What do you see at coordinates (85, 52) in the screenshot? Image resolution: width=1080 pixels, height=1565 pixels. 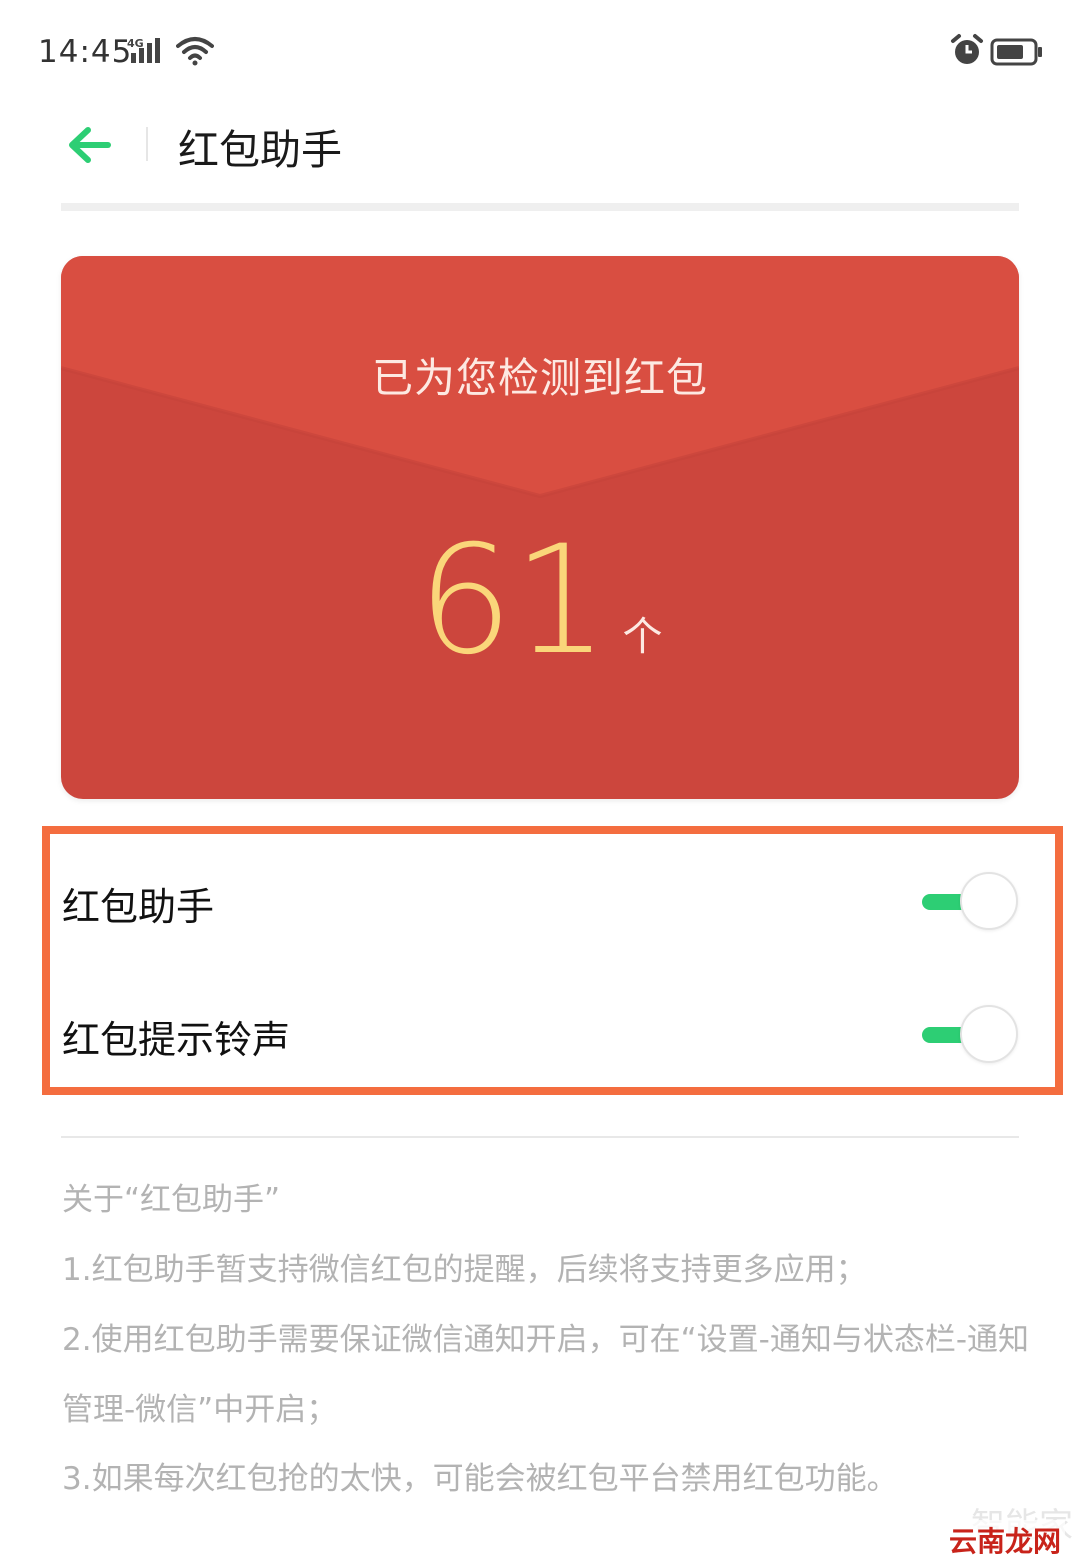 I see `status-time: 14:45` at bounding box center [85, 52].